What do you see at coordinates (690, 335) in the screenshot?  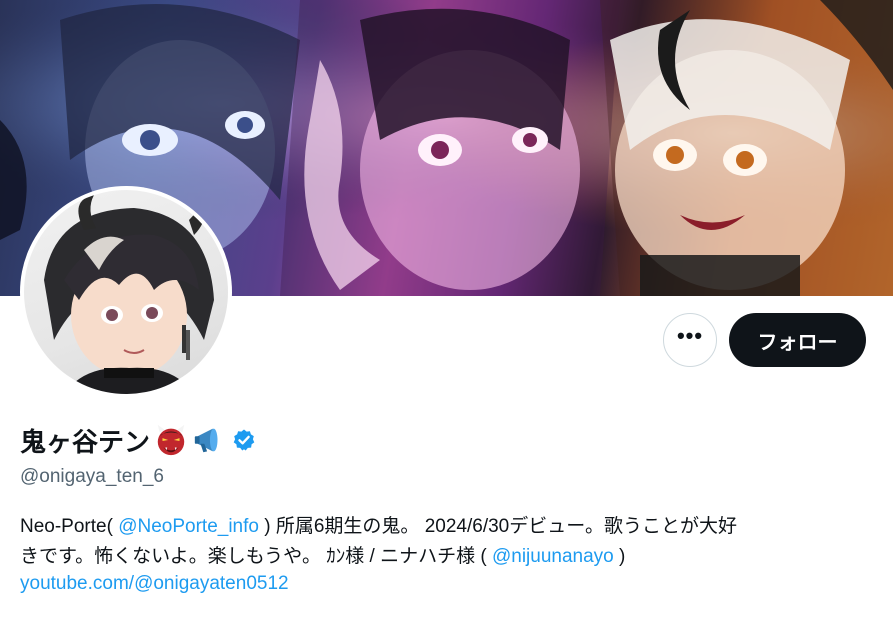 I see `more-icon: •••` at bounding box center [690, 335].